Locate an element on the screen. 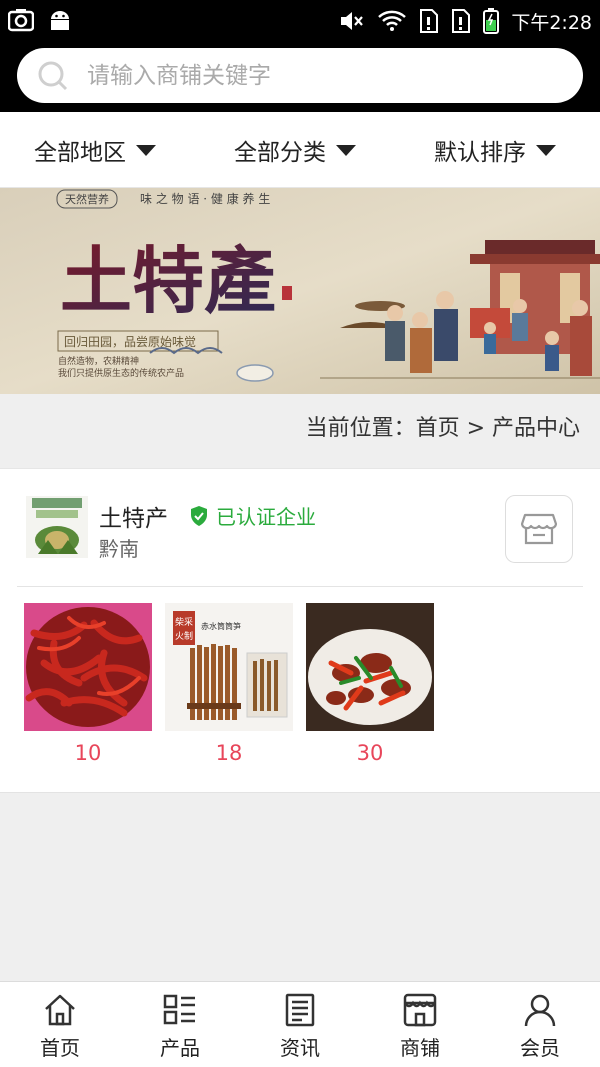 The width and height of the screenshot is (600, 1067). tab-shops-label: 商铺 is located at coordinates (420, 1048).